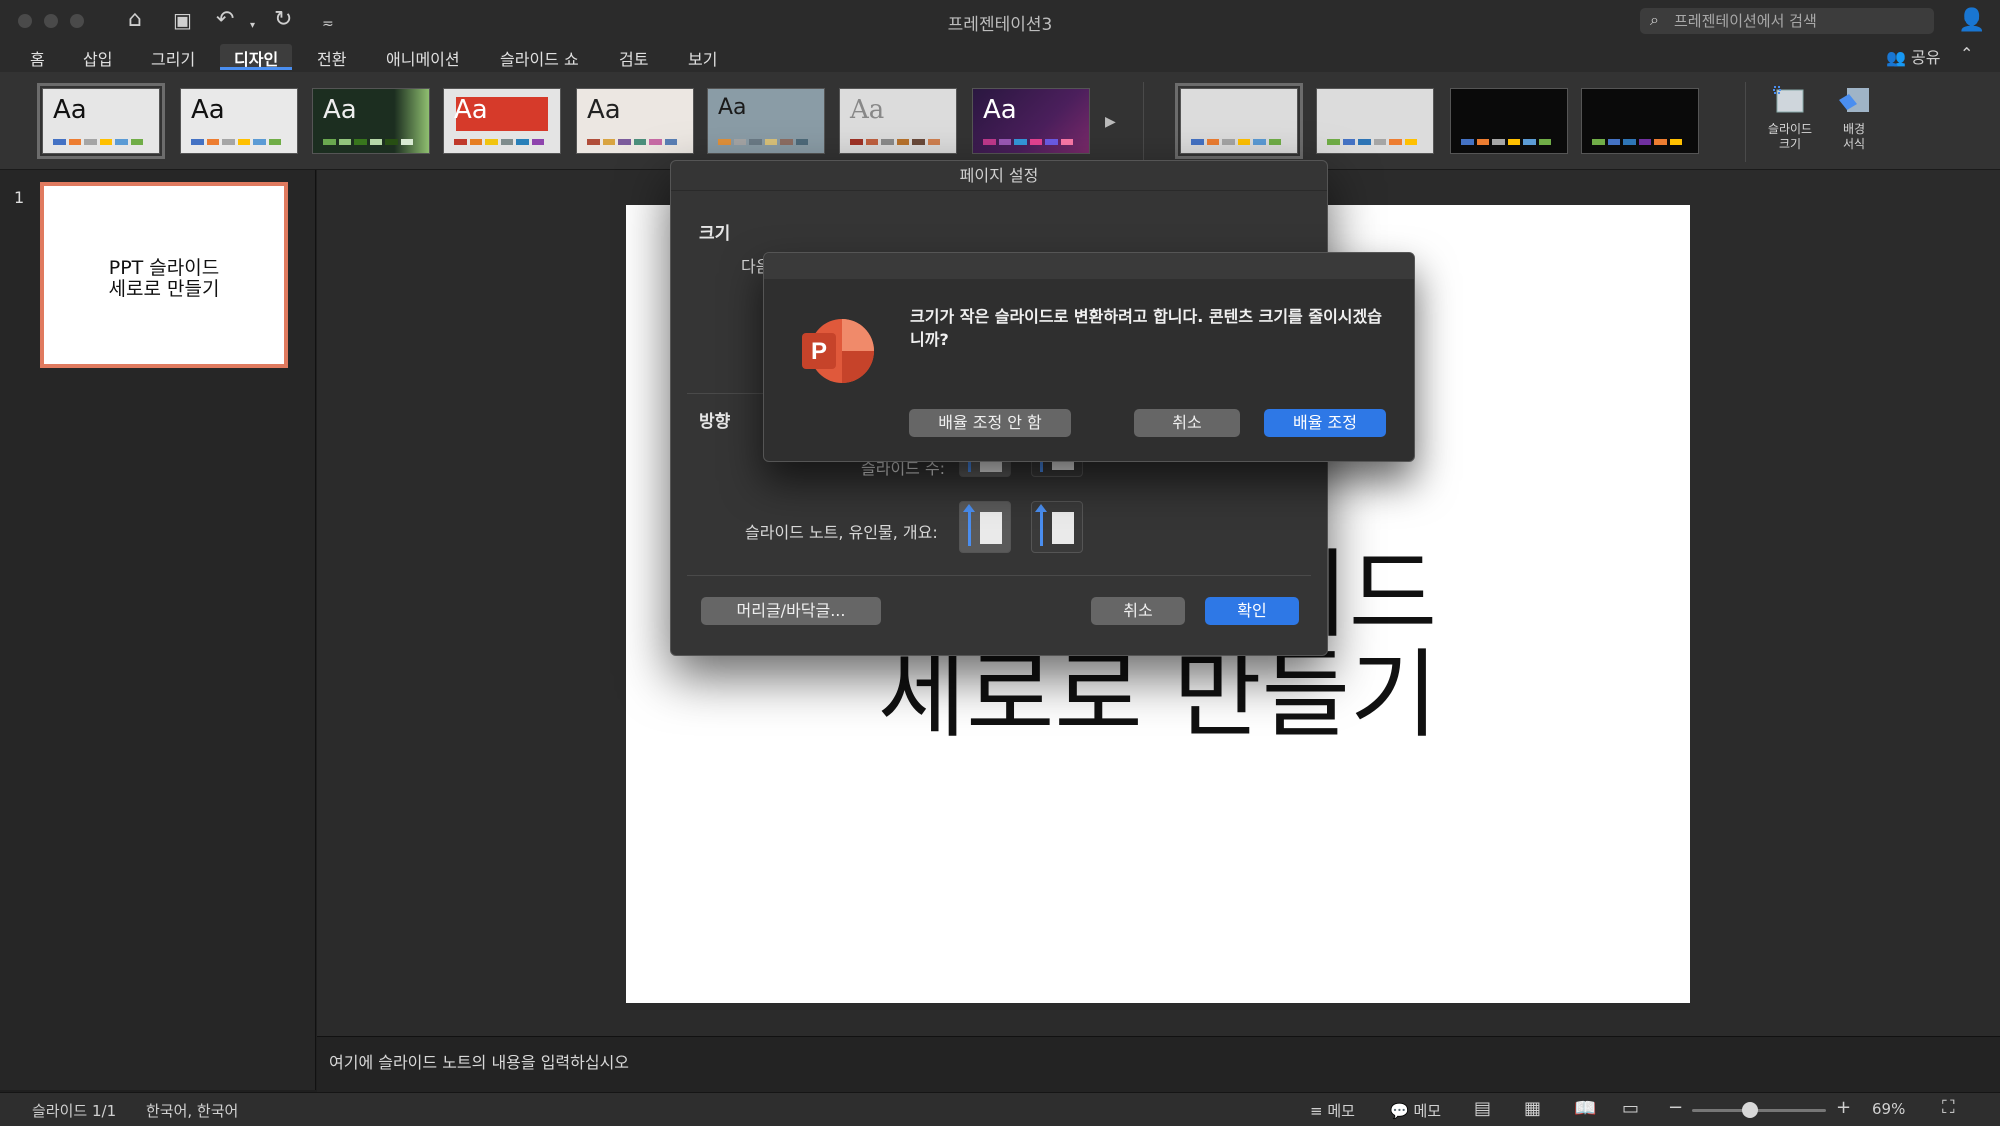  Describe the element at coordinates (702, 57) in the screenshot. I see `tab-view: 보기` at that location.